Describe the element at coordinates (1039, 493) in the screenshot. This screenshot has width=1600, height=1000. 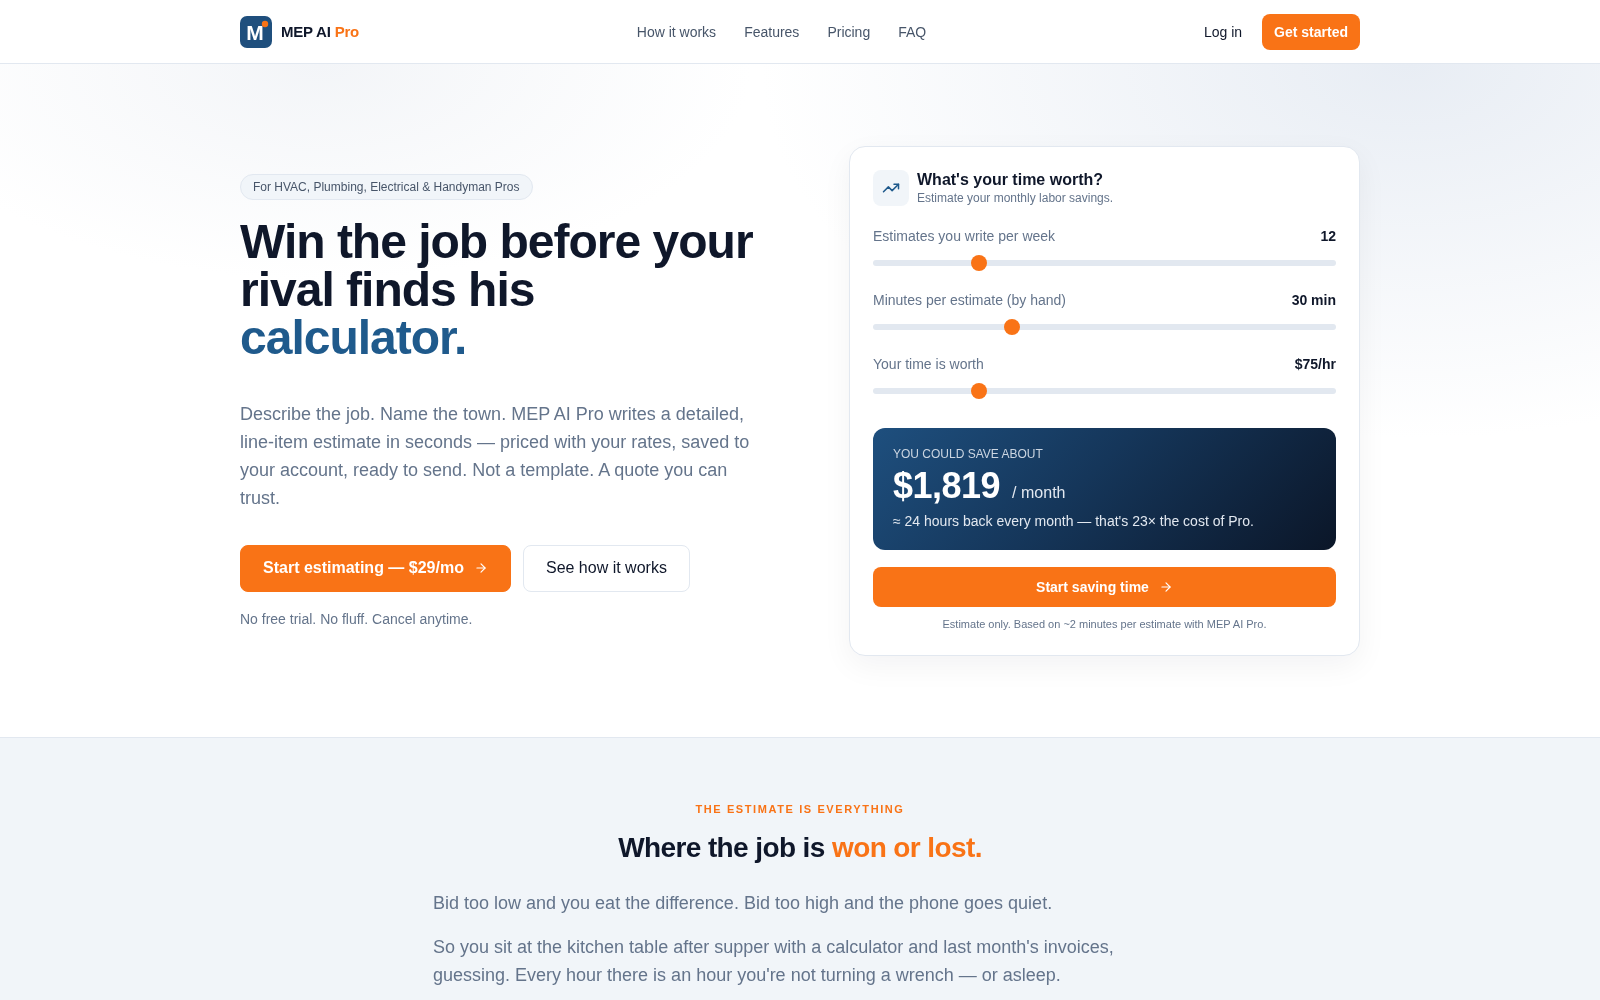
I see `savings-unit: / month` at that location.